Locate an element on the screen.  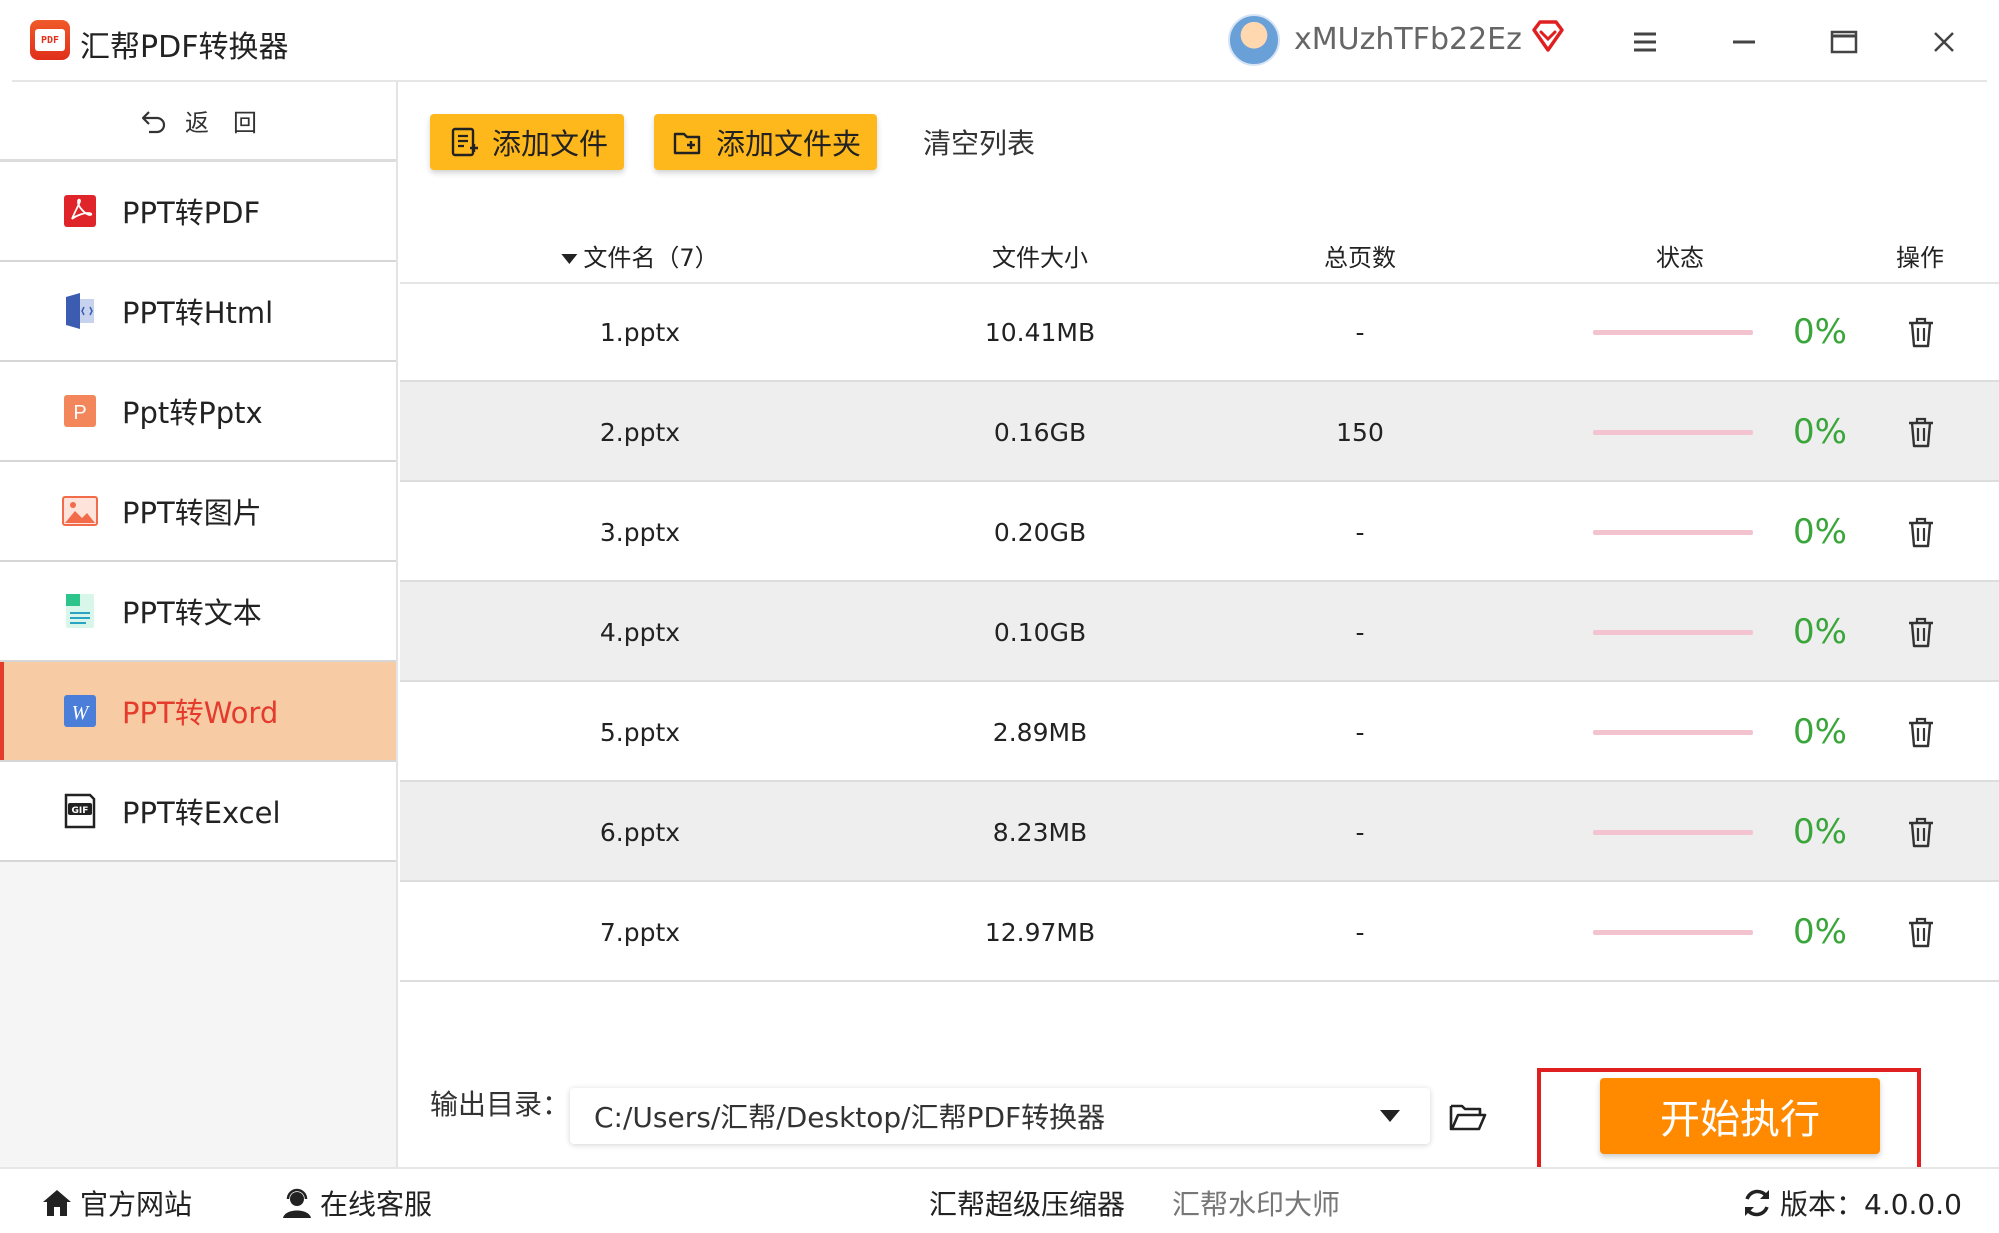
sidebar-item-label: PPT转PDF is located at coordinates (191, 213).